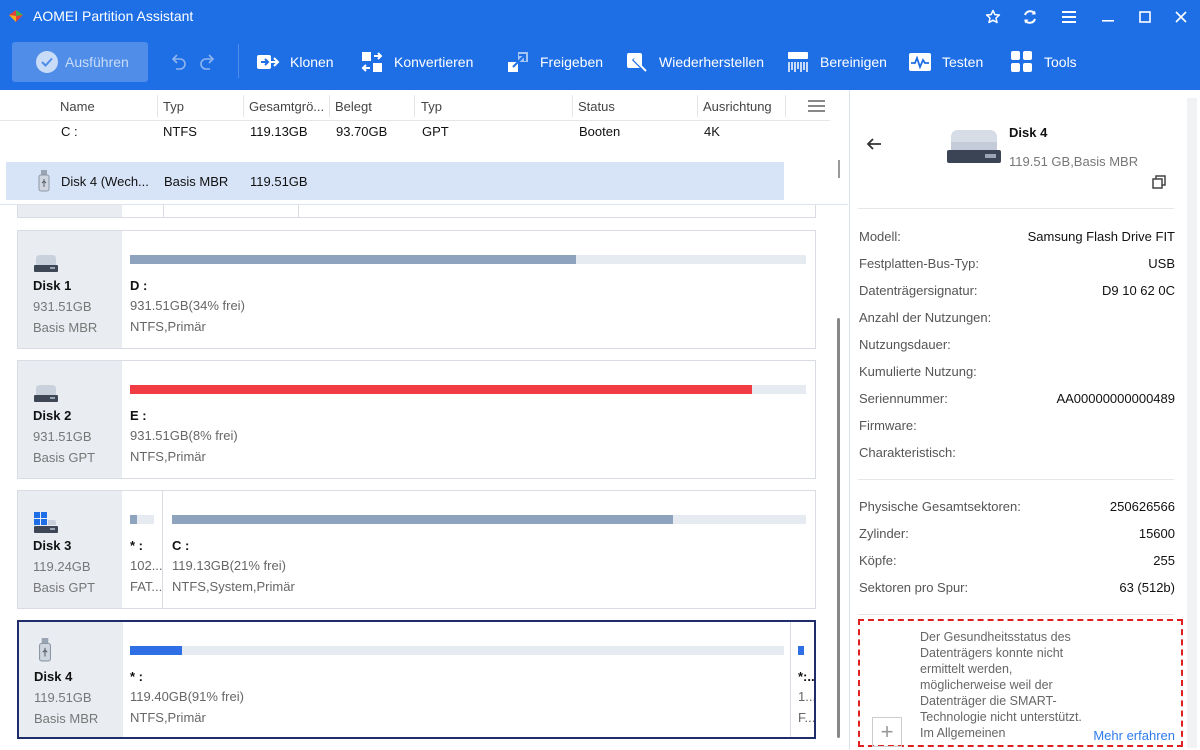 The height and width of the screenshot is (750, 1200). I want to click on test-button: Testen, so click(945, 62).